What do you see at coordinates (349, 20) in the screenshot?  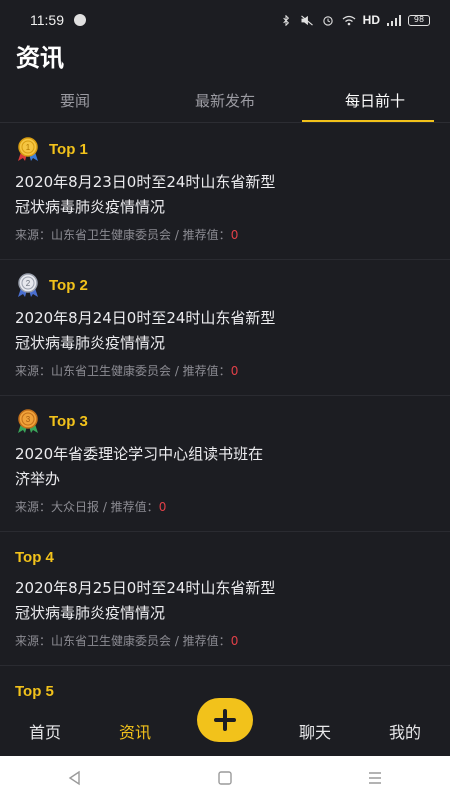 I see `wifi-icon` at bounding box center [349, 20].